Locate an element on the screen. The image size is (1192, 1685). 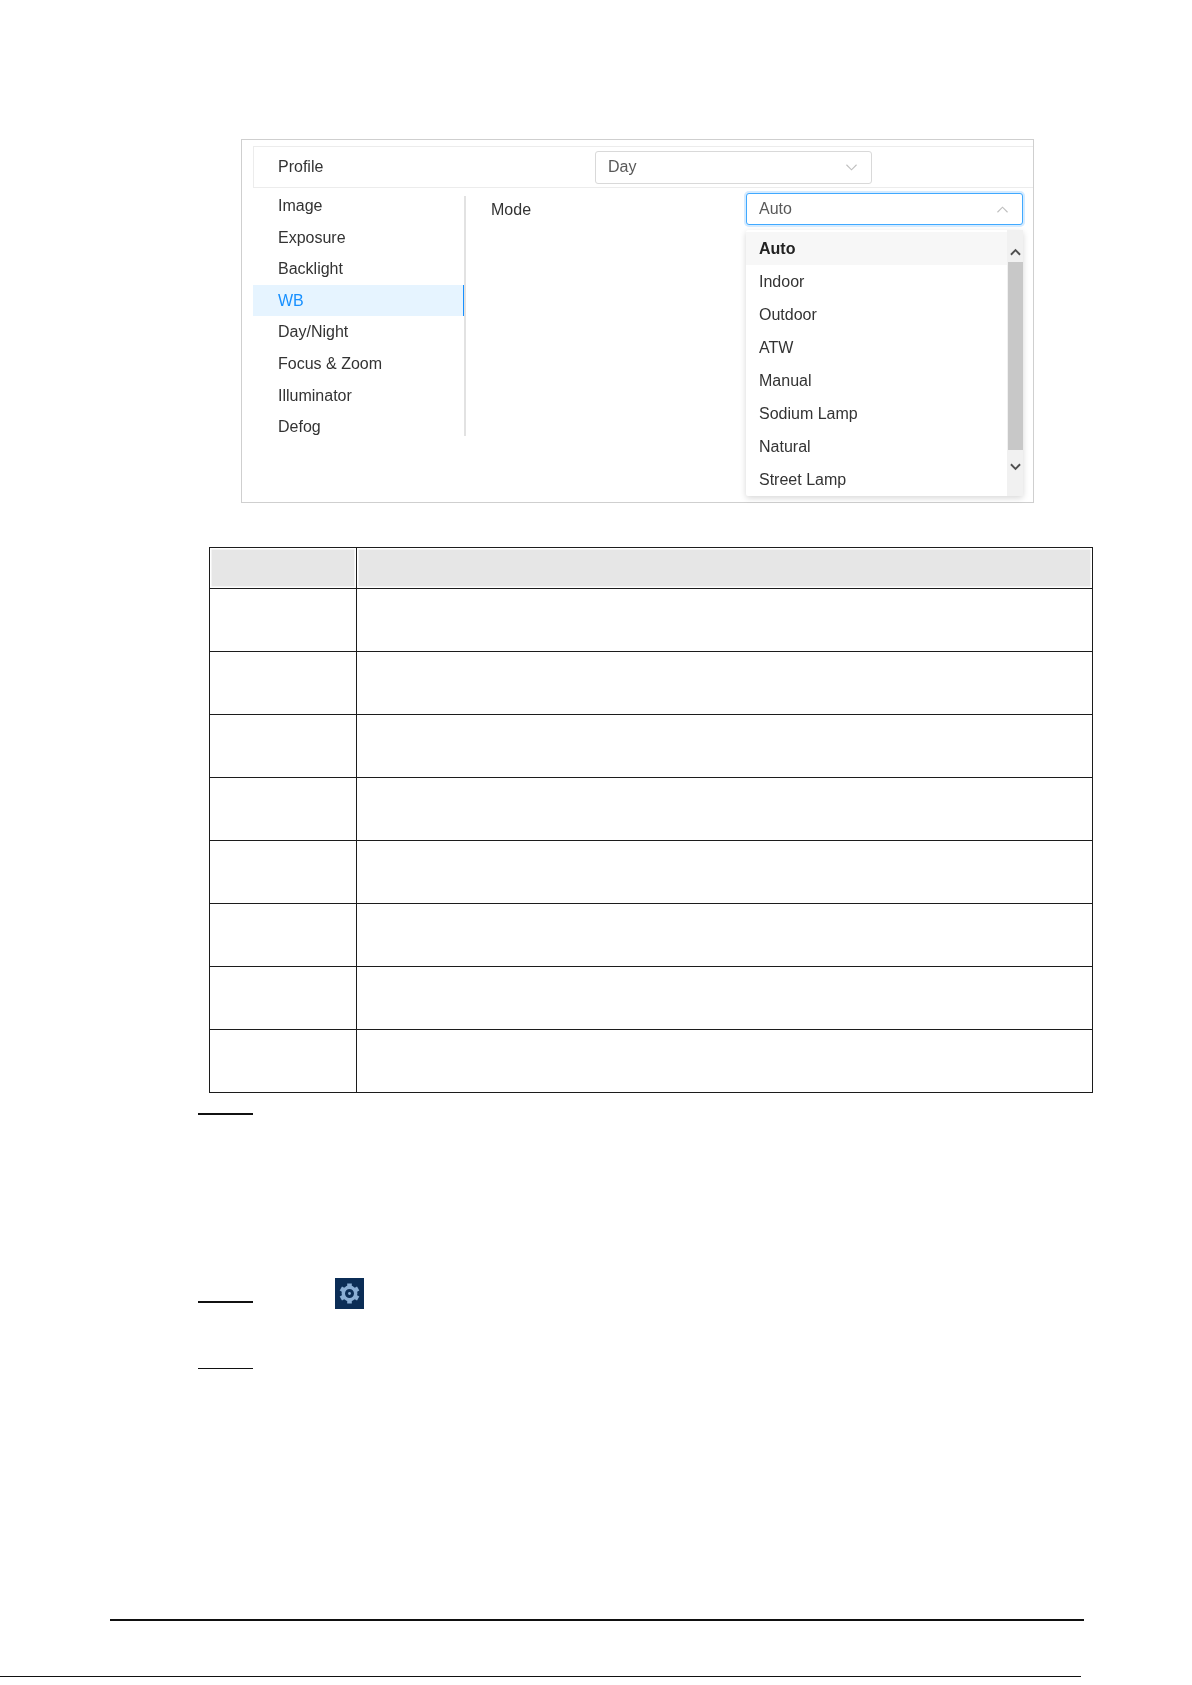
sidebar-item: Defog is located at coordinates (358, 427).